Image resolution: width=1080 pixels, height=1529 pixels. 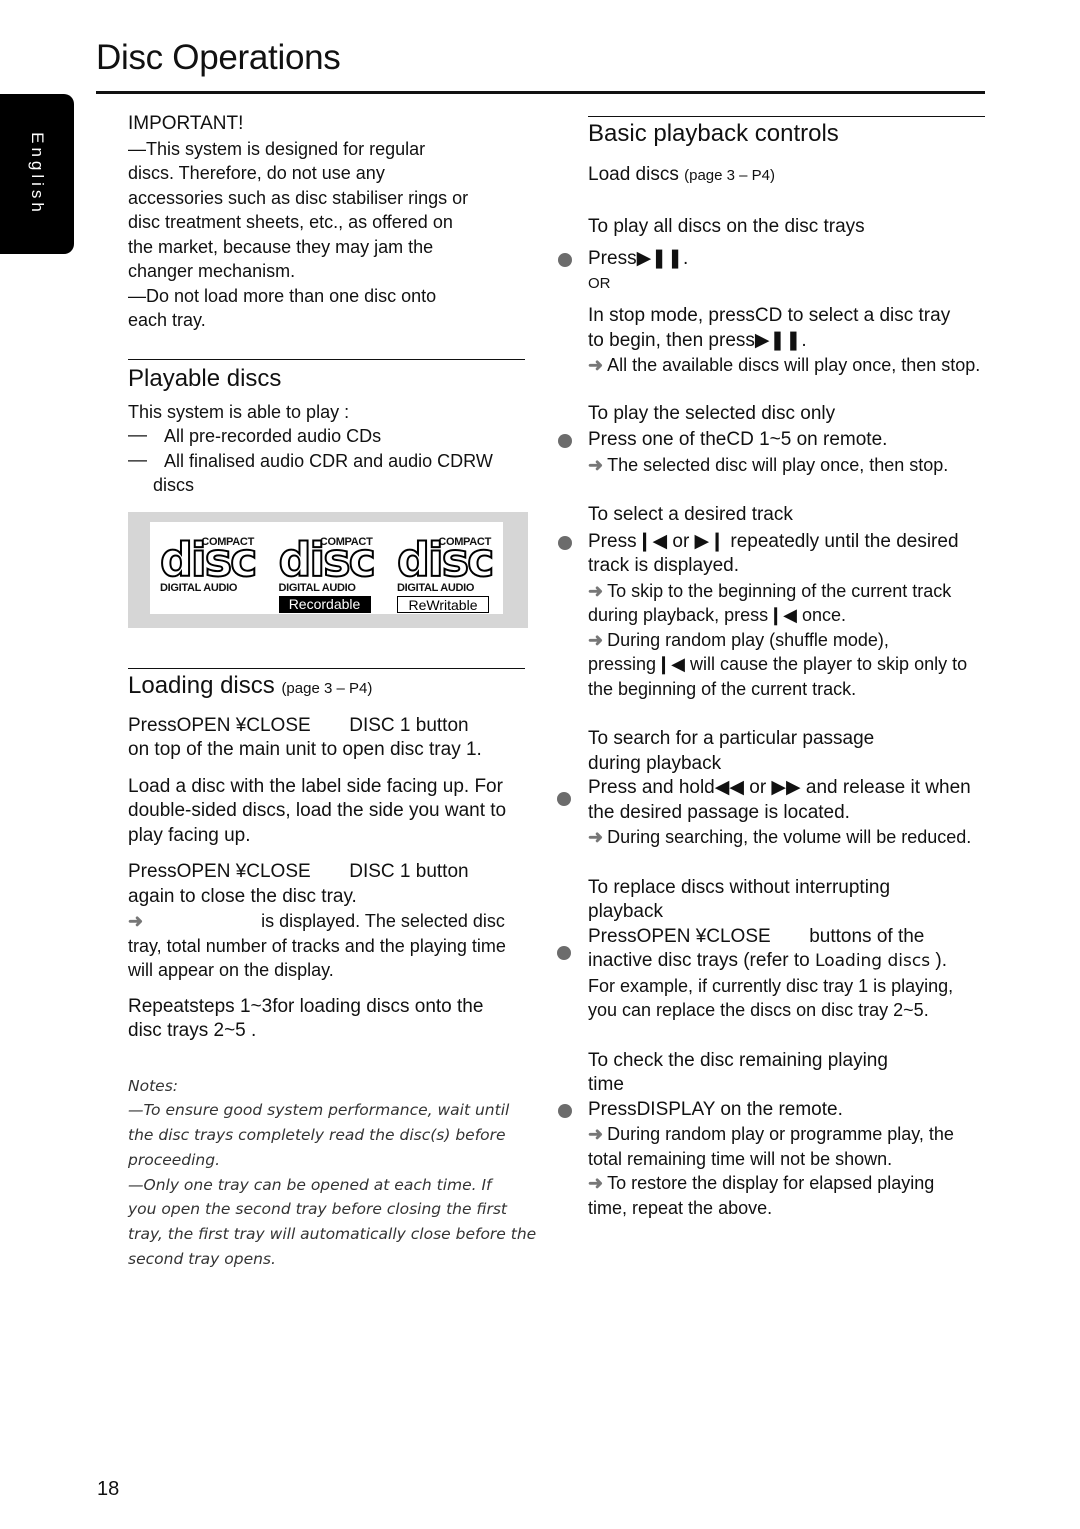 What do you see at coordinates (231, 970) in the screenshot?
I see `step-note: will appear on the display.` at bounding box center [231, 970].